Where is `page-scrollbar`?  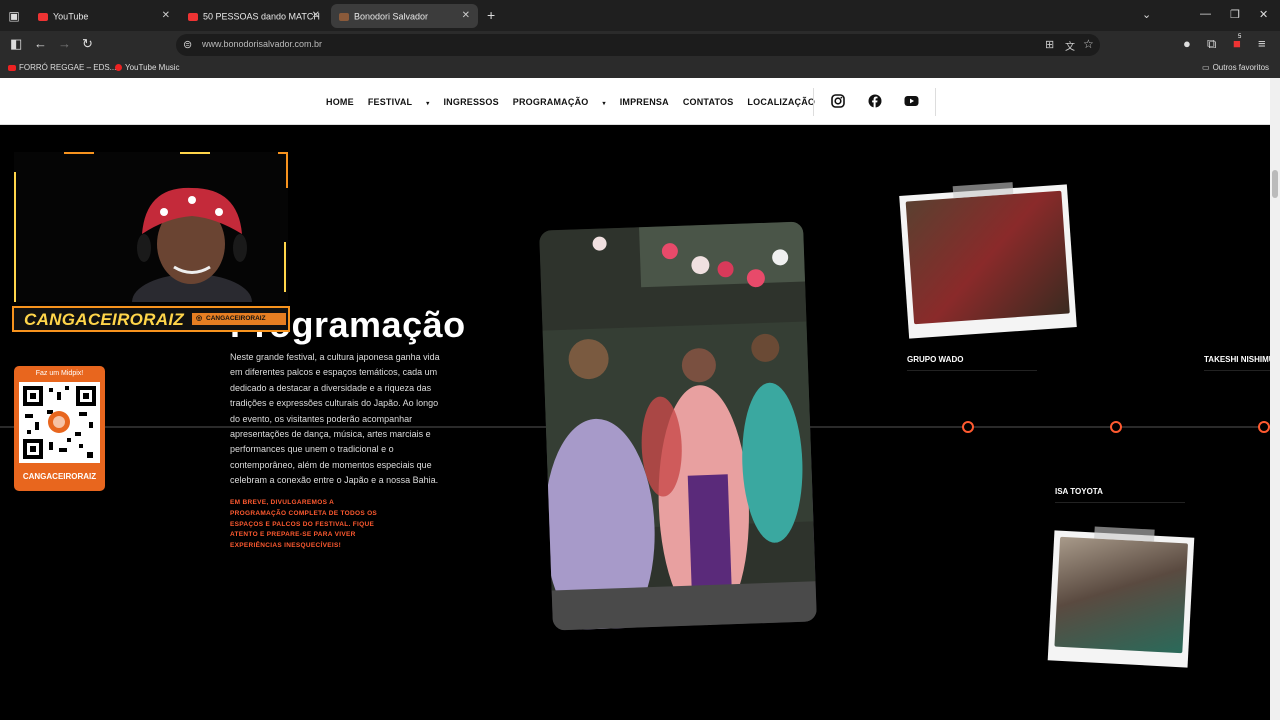
page-scrollbar is located at coordinates (1275, 399).